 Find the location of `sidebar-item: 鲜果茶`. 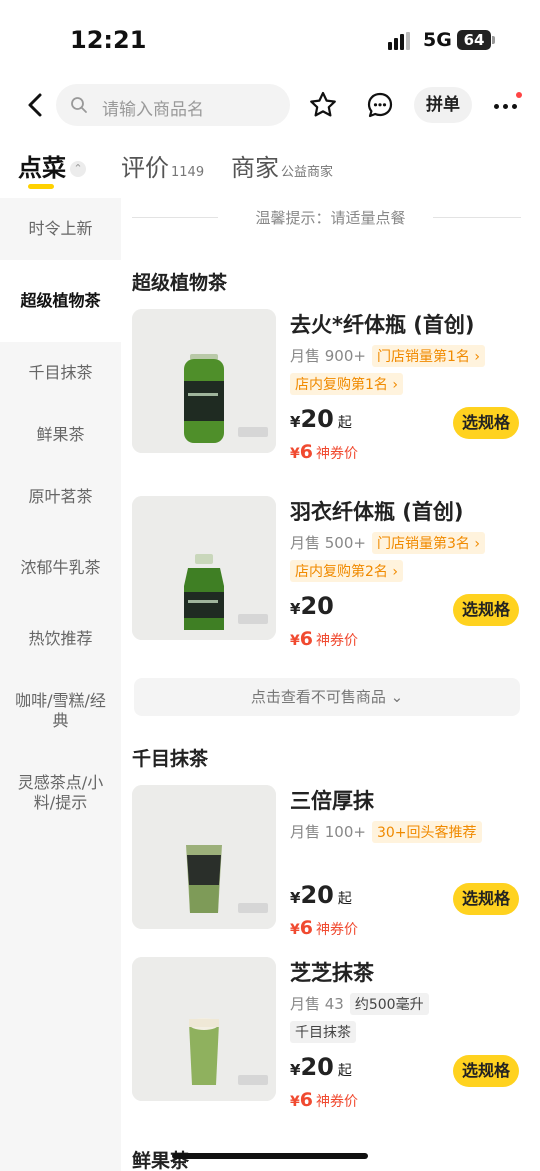

sidebar-item: 鲜果茶 is located at coordinates (60, 435).